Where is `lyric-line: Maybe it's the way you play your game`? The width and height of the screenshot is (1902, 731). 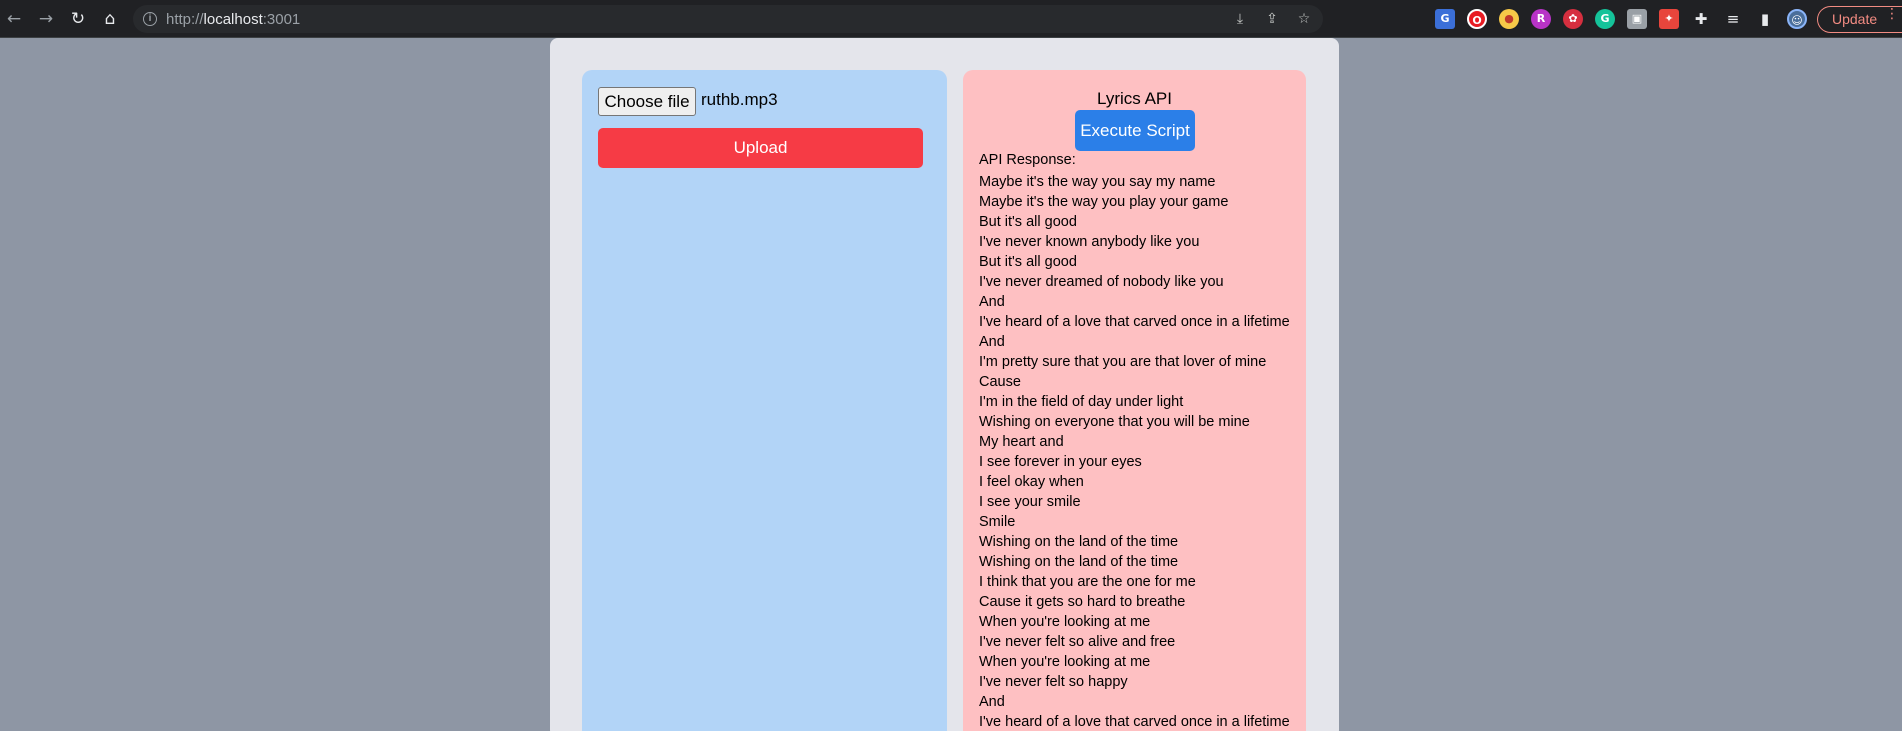
lyric-line: Maybe it's the way you play your game is located at coordinates (1104, 202).